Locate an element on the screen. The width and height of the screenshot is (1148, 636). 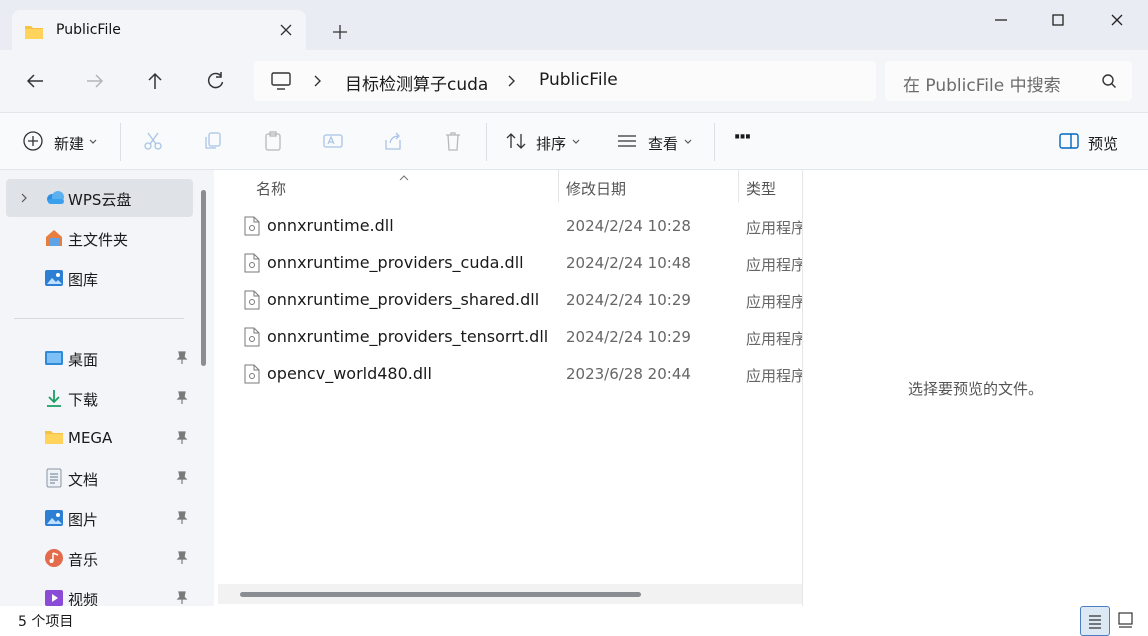
maximize-icon is located at coordinates (1058, 20).